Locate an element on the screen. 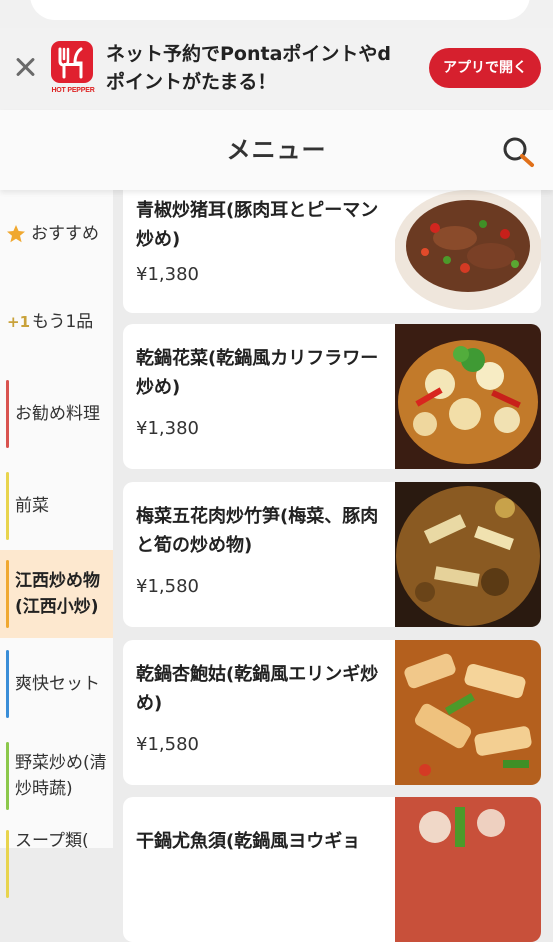 This screenshot has width=553, height=942. search-icon is located at coordinates (518, 152).